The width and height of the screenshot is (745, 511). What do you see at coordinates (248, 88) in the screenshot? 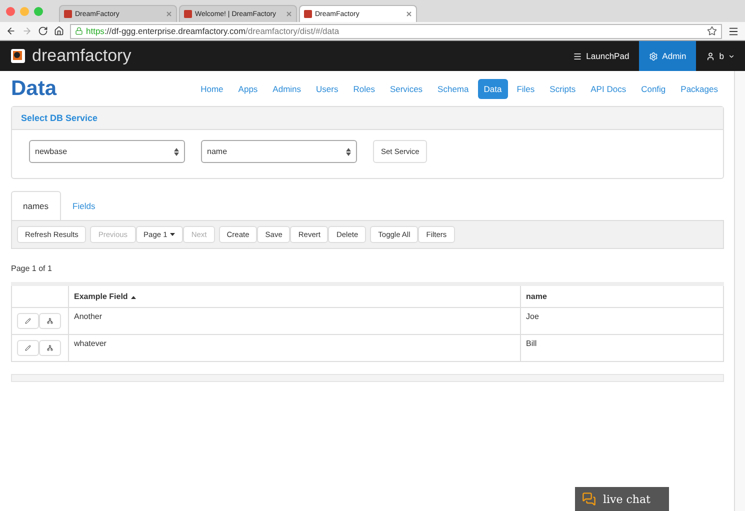
I see `nav-link: Apps` at bounding box center [248, 88].